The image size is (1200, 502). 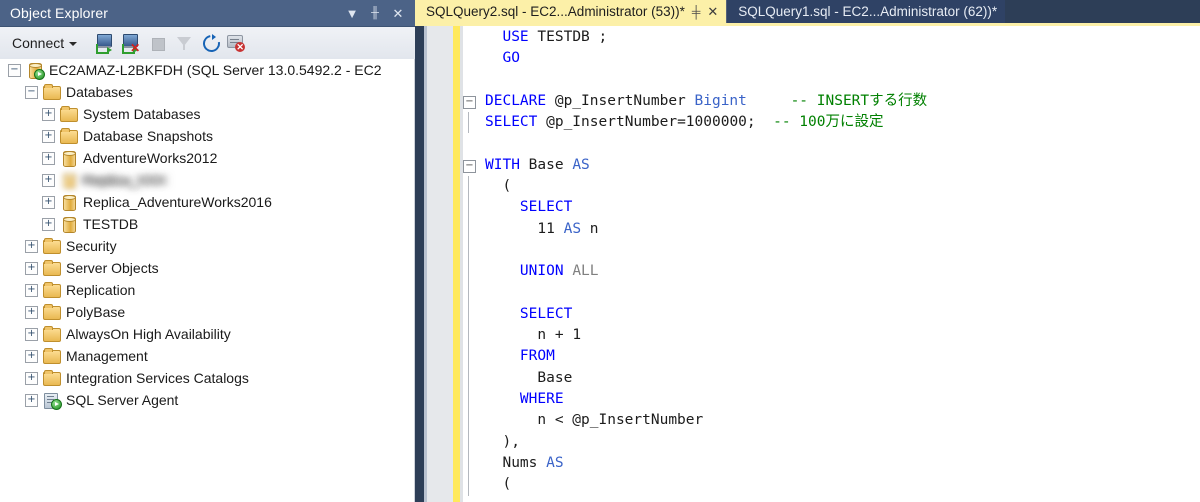 What do you see at coordinates (831, 421) in the screenshot?
I see `code-line: n < @p_InsertNumber` at bounding box center [831, 421].